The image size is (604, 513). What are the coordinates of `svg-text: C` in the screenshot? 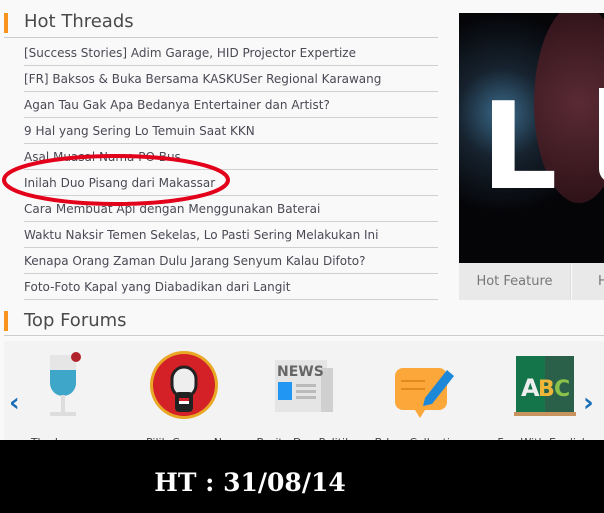 It's located at (562, 389).